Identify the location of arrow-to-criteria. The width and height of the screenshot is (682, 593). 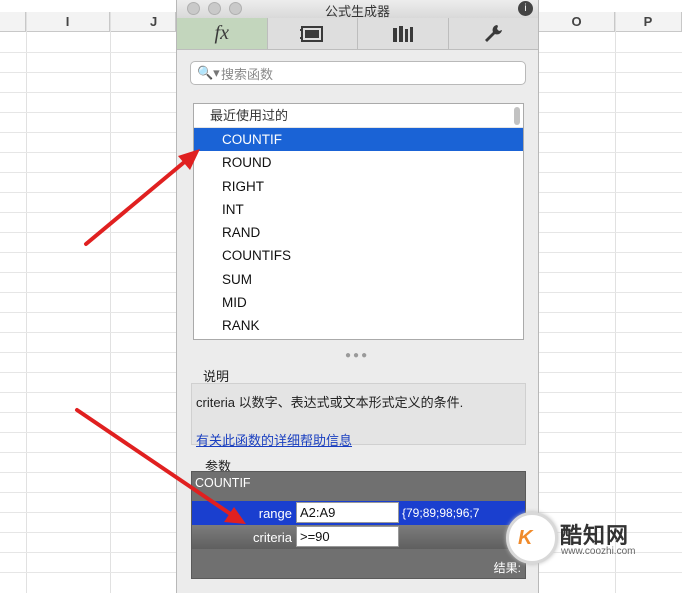
(160, 466).